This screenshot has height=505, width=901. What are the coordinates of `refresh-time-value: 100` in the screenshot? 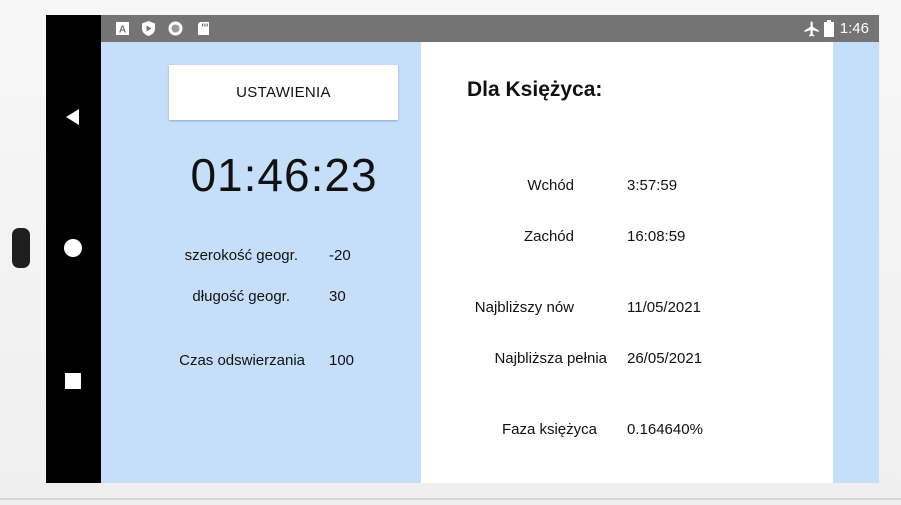 It's located at (341, 360).